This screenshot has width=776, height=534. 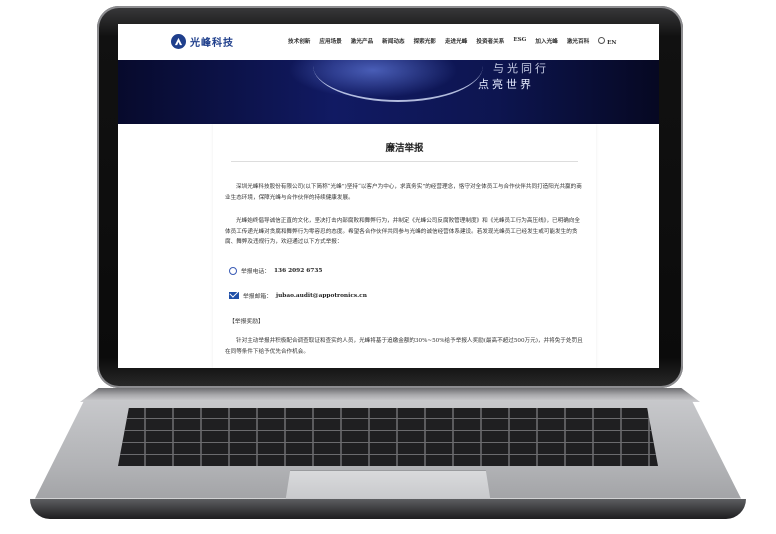 I want to click on site-logo: 光峰科技, so click(x=202, y=41).